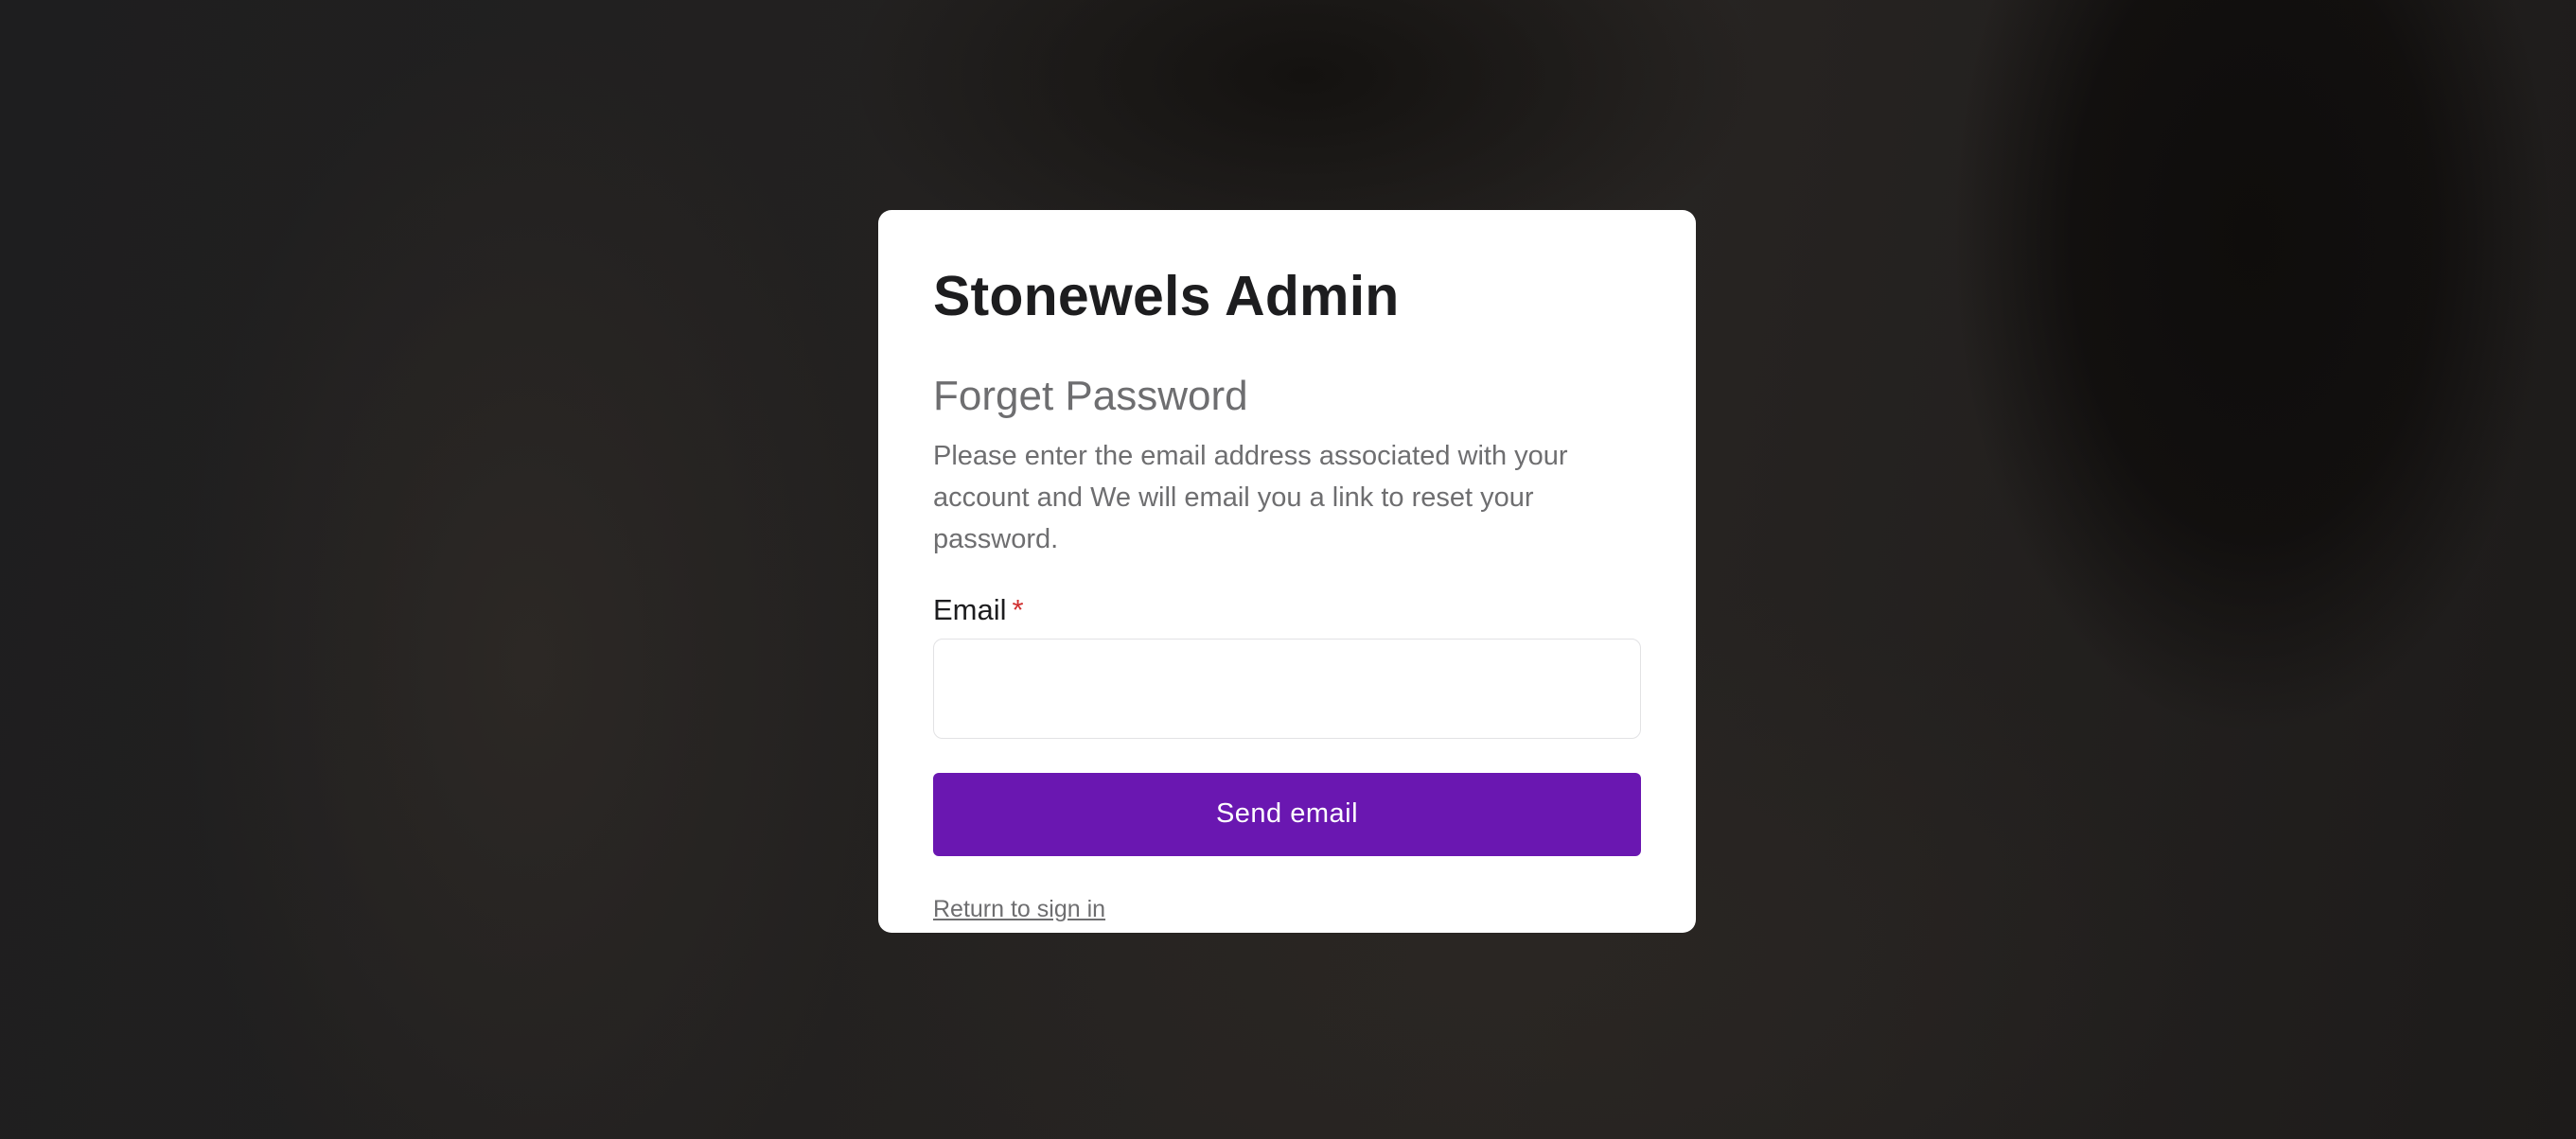 The height and width of the screenshot is (1139, 2576). I want to click on required-marker: *, so click(1018, 609).